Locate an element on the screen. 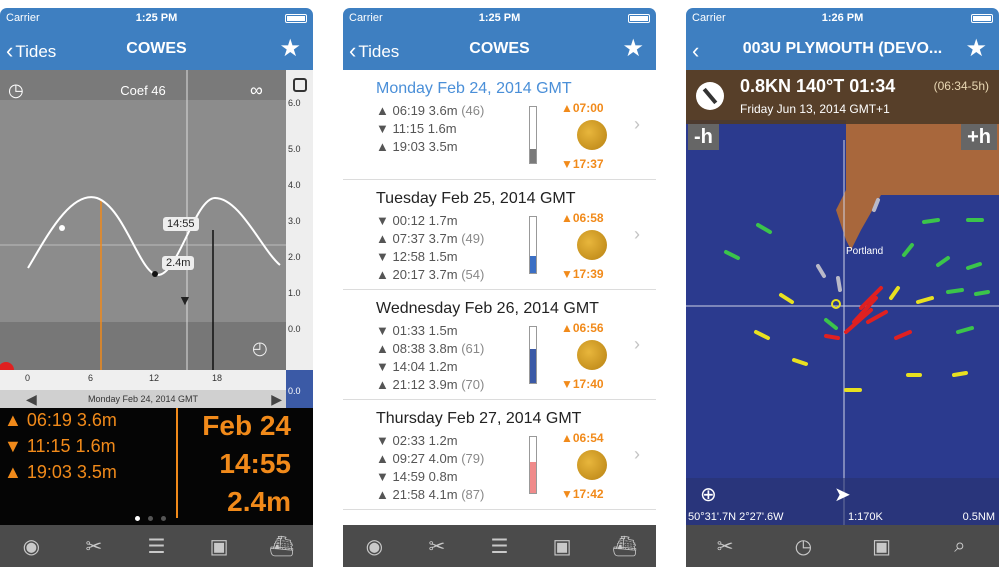 The width and height of the screenshot is (1000, 567). tide-height: 1.2m is located at coordinates (443, 366).